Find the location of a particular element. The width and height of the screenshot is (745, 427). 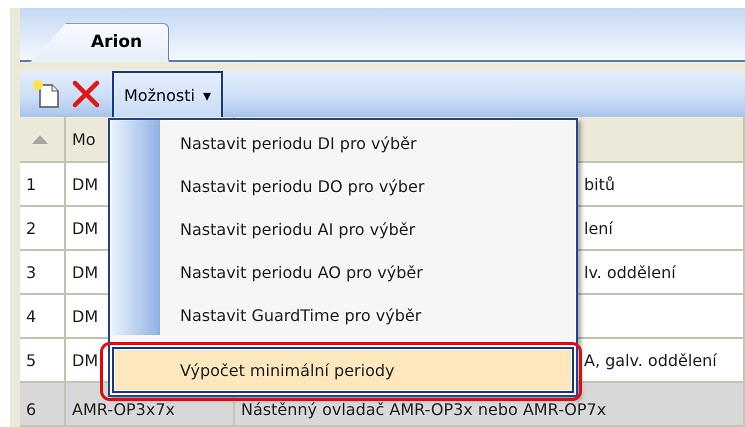

table-cell: 6 is located at coordinates (43, 404).